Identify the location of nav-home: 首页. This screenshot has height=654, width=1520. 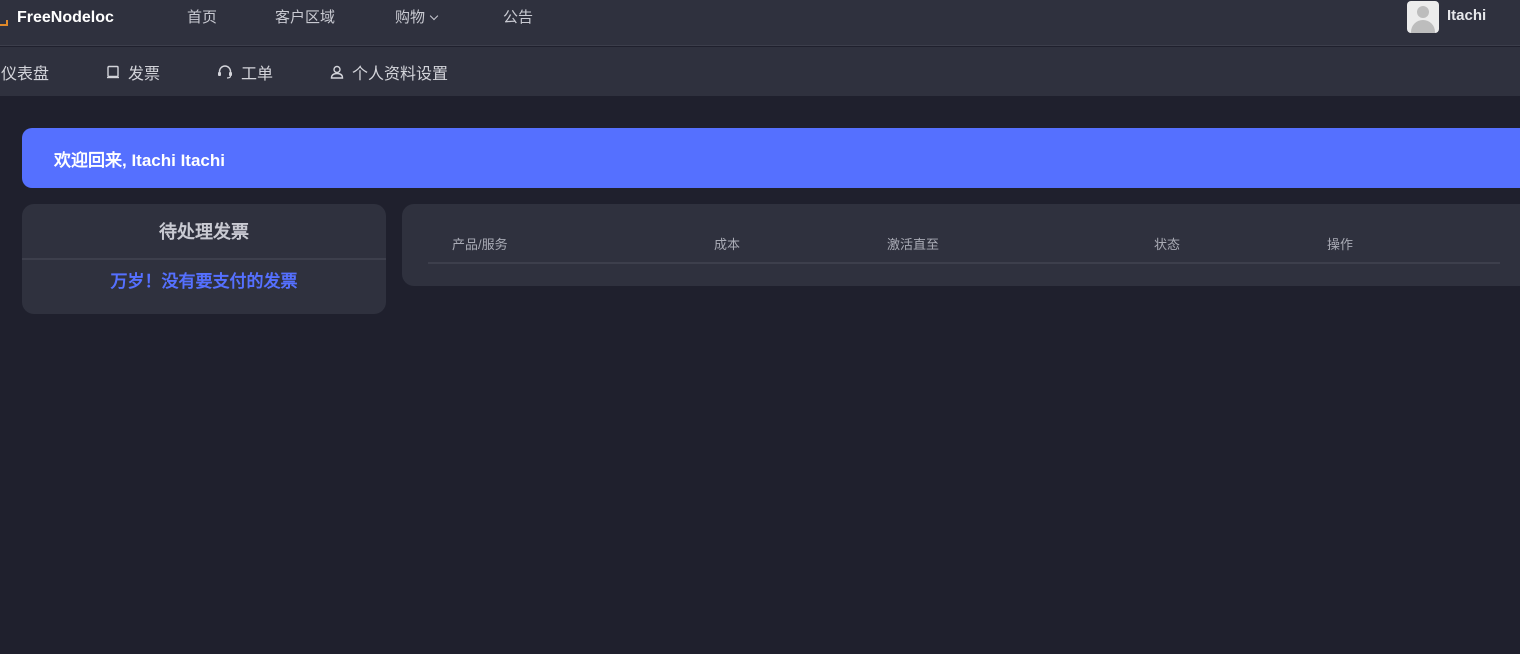
(202, 18).